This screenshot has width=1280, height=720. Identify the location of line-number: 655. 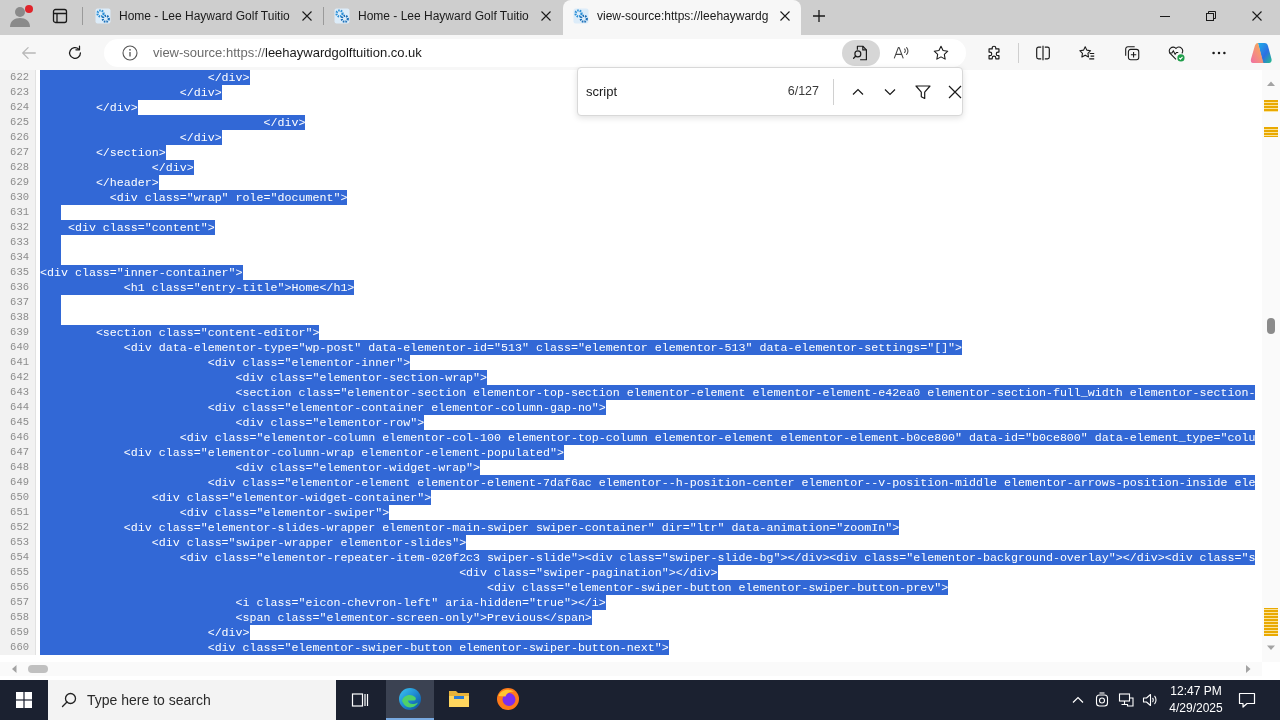
(18, 572).